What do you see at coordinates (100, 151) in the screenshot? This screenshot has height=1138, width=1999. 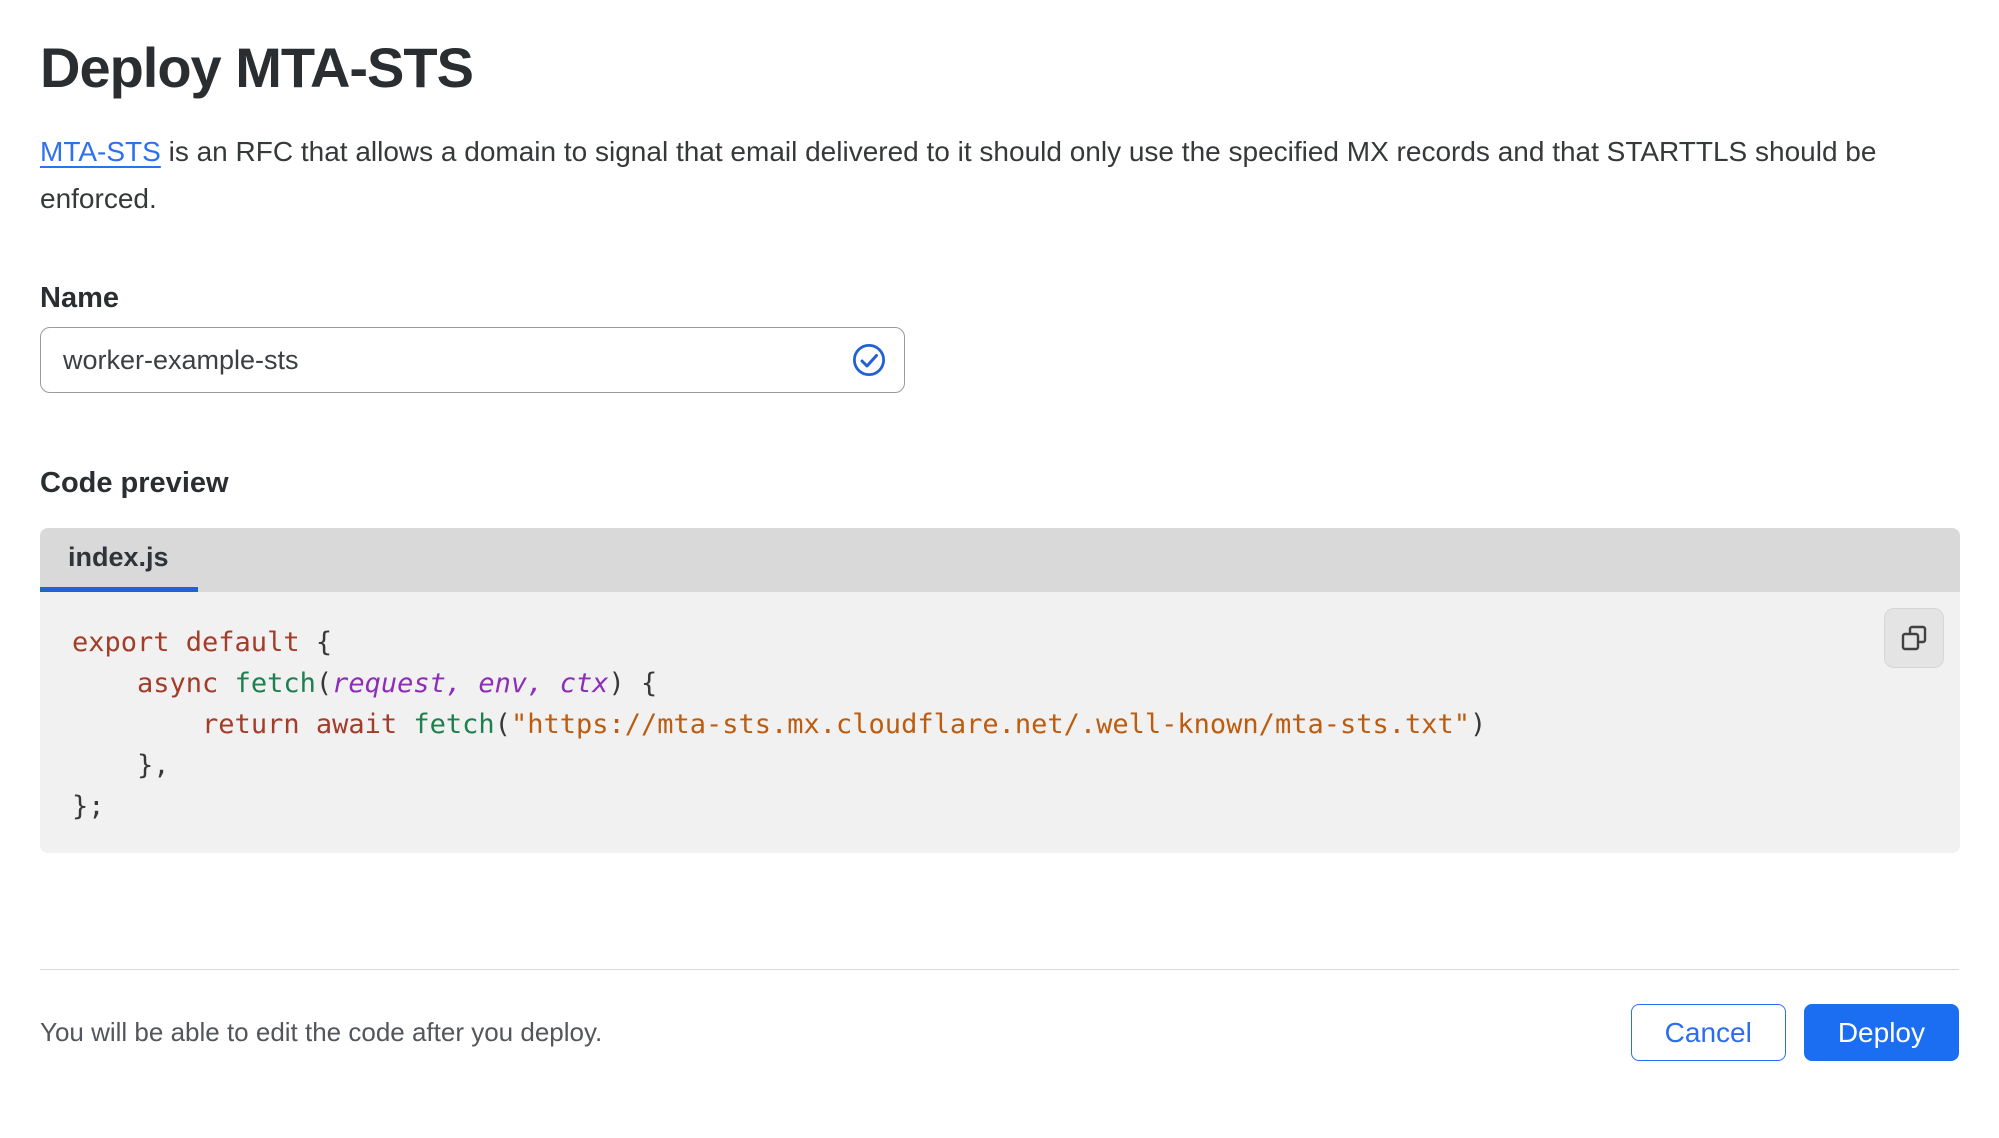 I see `mta-sts-link: MTA-STS` at bounding box center [100, 151].